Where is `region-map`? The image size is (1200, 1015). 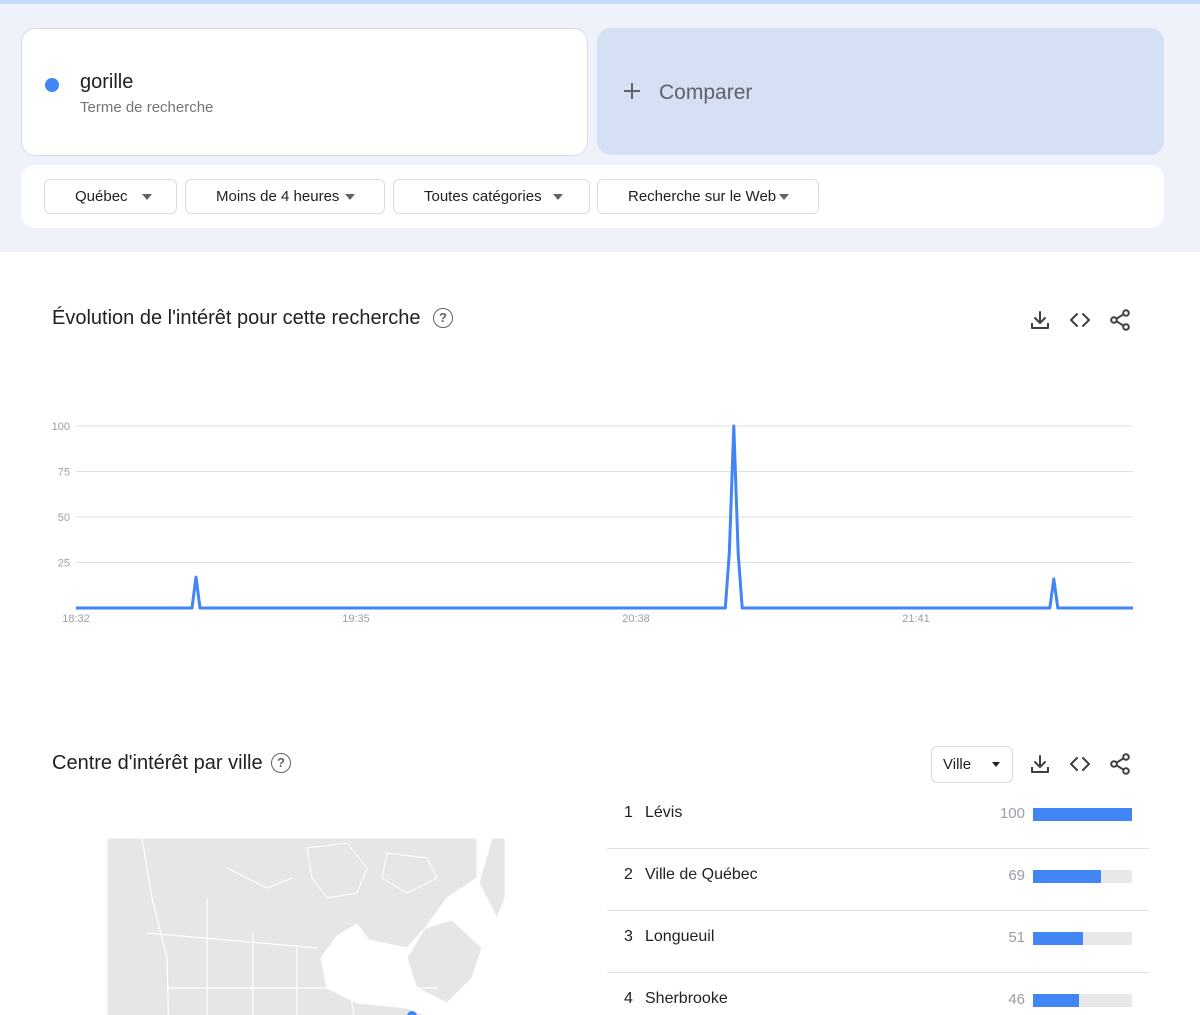
region-map is located at coordinates (306, 926).